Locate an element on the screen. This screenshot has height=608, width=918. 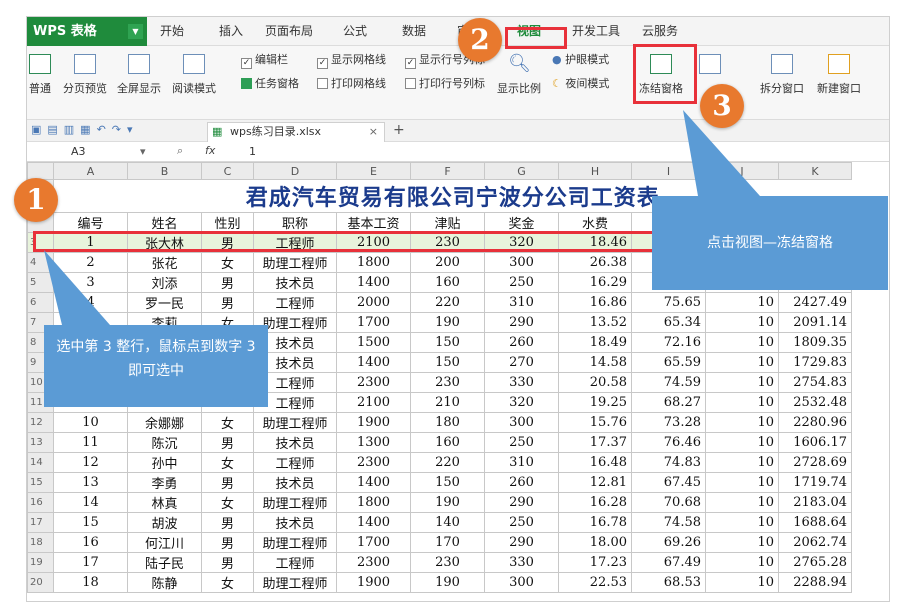
callout-select-row: 选中第 3 整行，鼠标点到数字 3 即可选中 is located at coordinates (156, 366).